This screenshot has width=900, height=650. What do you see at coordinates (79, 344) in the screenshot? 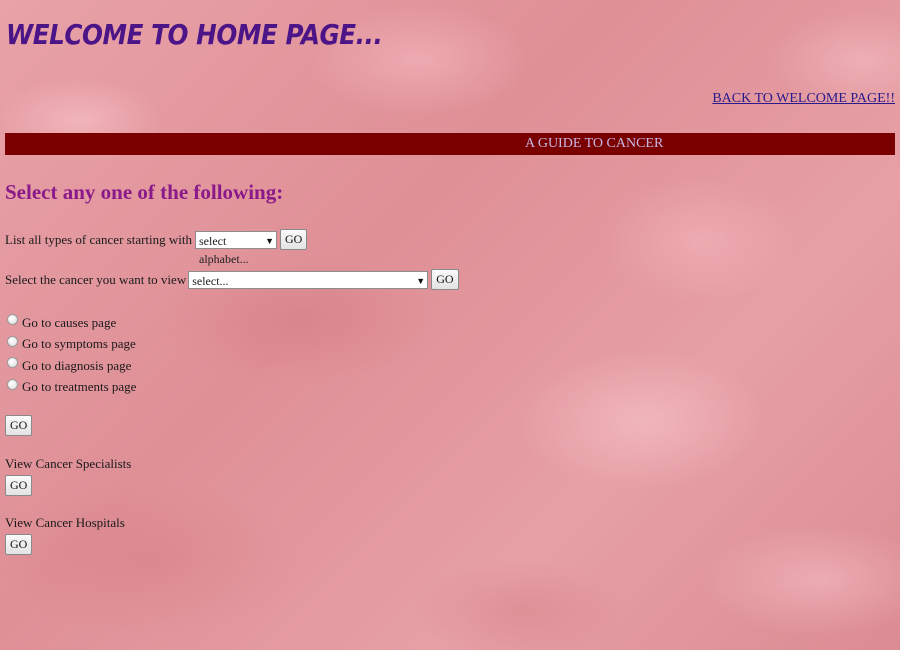
I see `radio-label: Go to symptoms page` at bounding box center [79, 344].